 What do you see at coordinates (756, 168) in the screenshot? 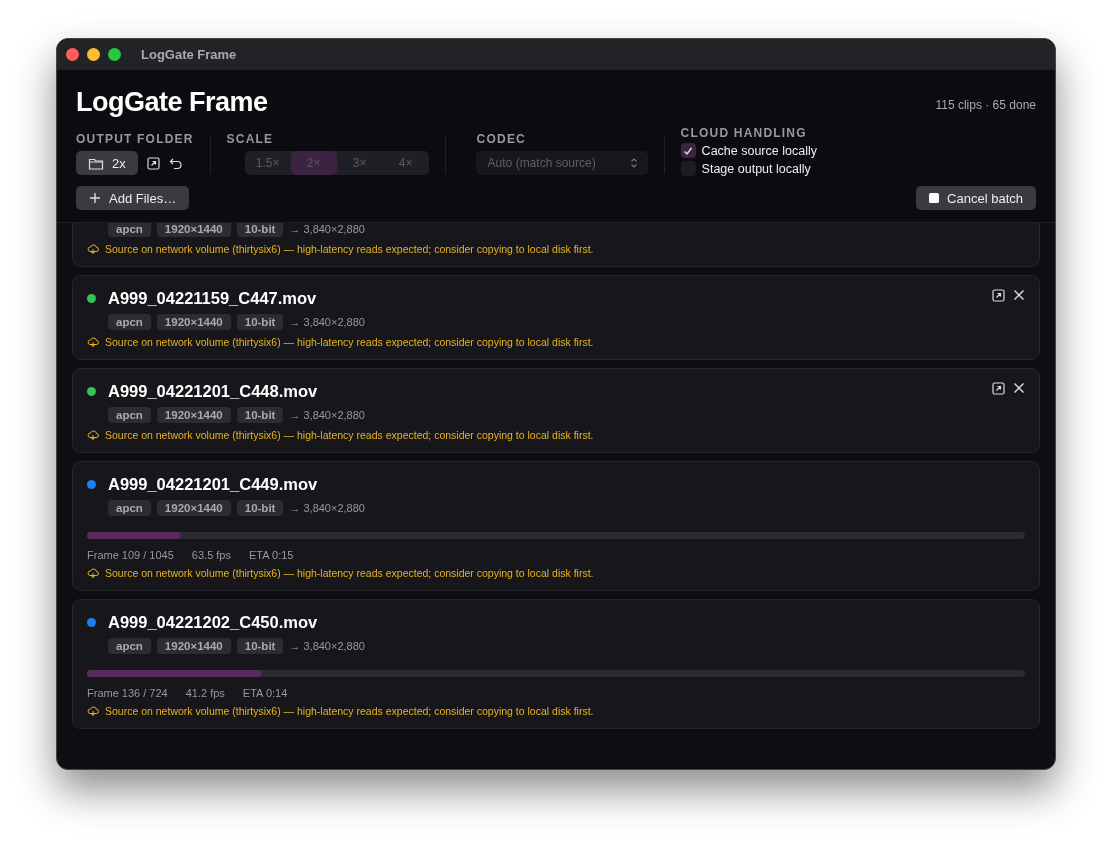
I see `checkbox-label: Stage output locally` at bounding box center [756, 168].